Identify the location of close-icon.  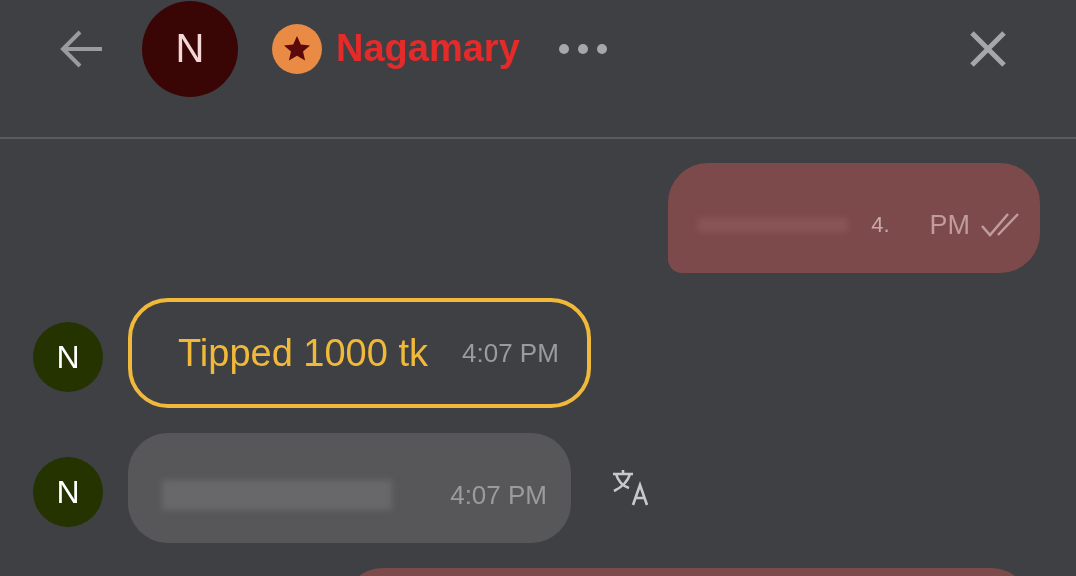
(988, 48).